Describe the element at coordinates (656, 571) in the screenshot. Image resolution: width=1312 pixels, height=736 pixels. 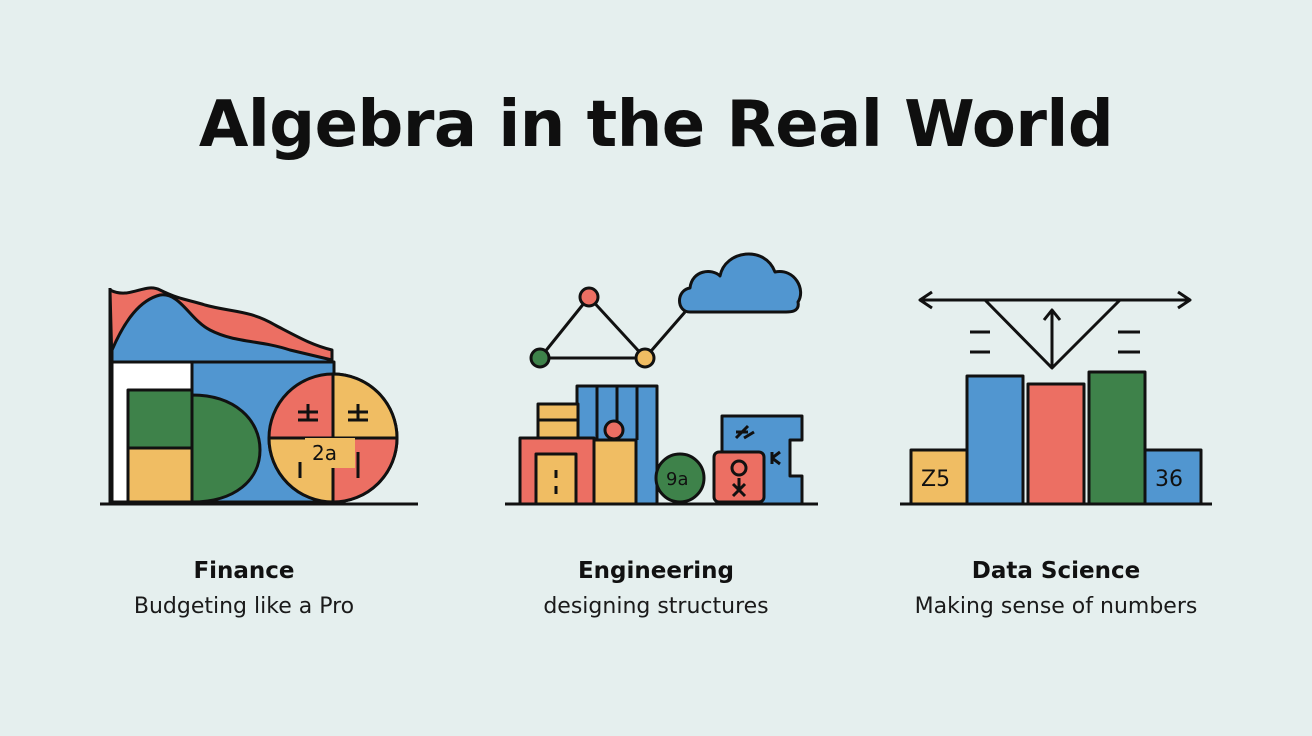
I see `engineering-label: Engineering` at that location.